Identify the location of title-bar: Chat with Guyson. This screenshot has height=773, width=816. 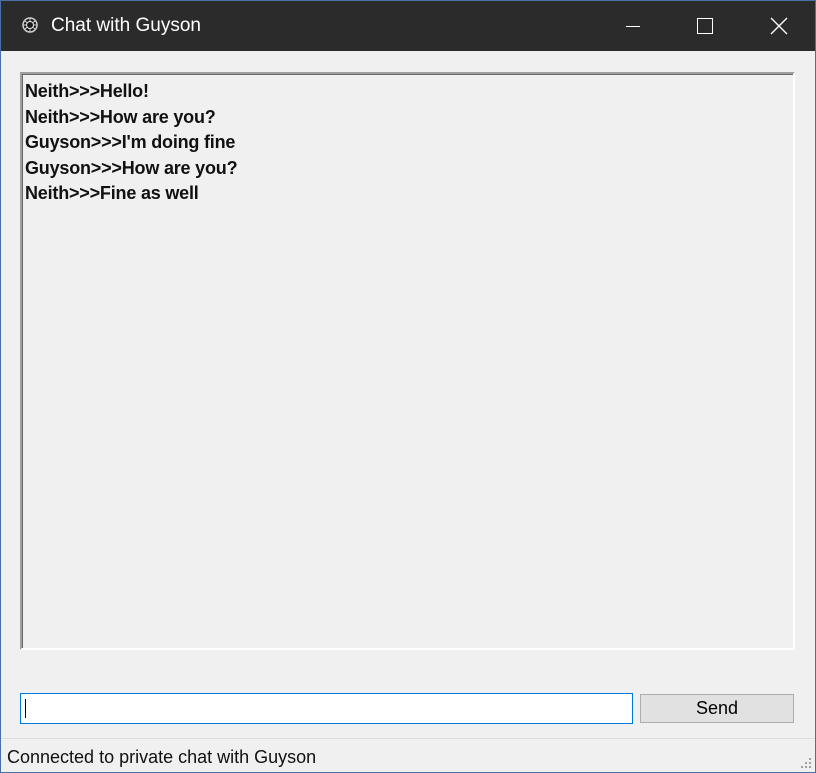
(408, 26).